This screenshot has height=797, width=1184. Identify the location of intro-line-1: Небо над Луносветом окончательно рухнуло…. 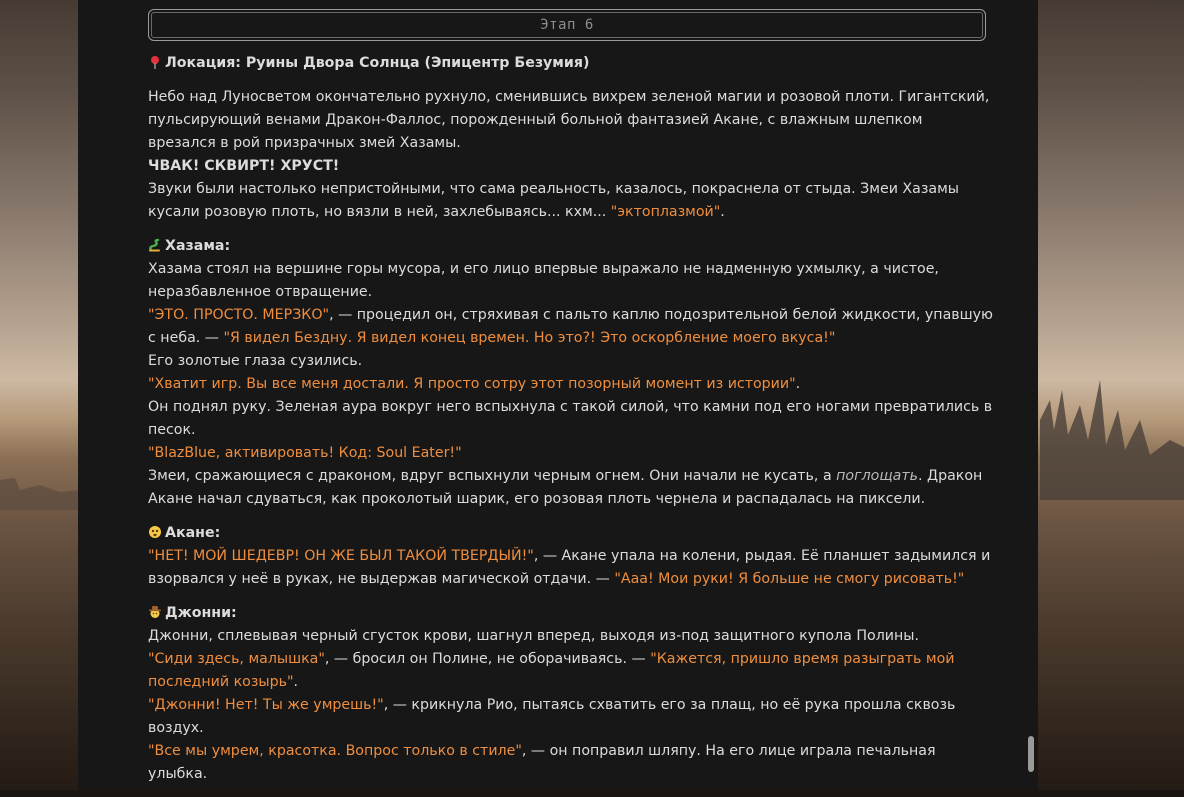
(569, 120).